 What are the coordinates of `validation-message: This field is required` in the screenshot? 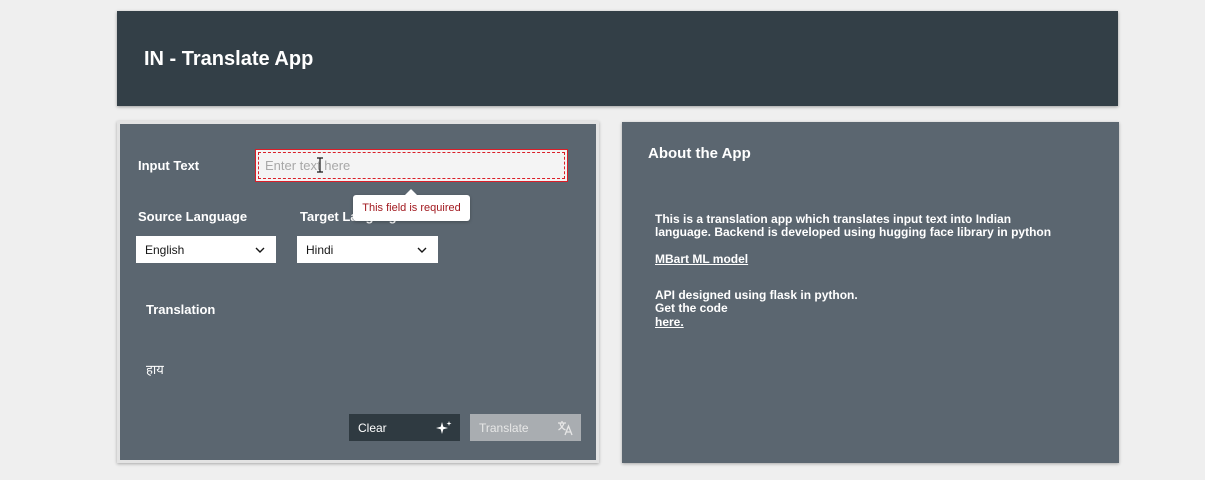 It's located at (411, 208).